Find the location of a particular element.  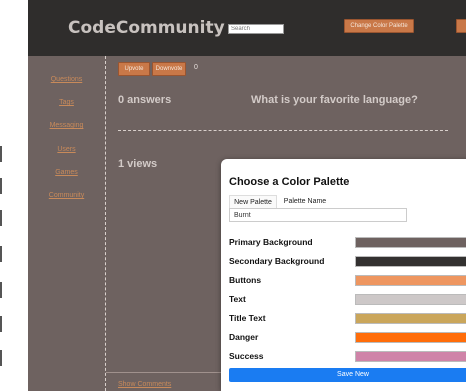

save-new-button: Save New is located at coordinates (347, 375).